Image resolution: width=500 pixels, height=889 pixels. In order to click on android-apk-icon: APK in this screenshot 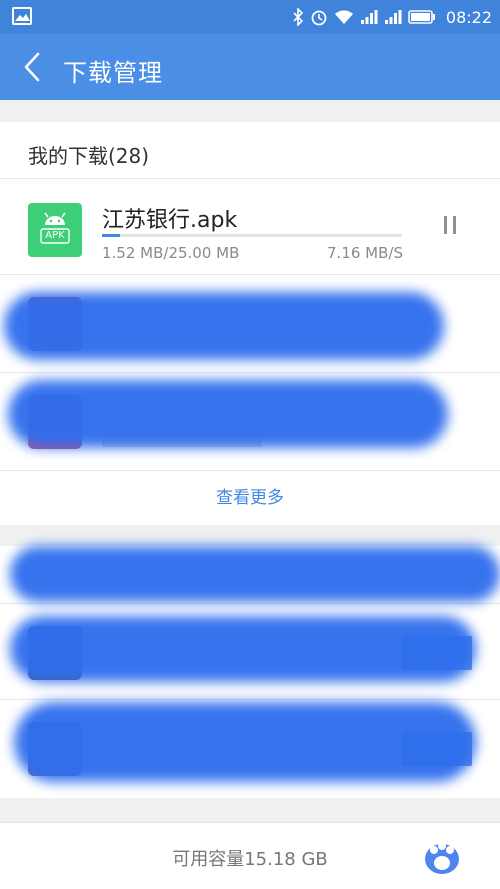, I will do `click(55, 230)`.